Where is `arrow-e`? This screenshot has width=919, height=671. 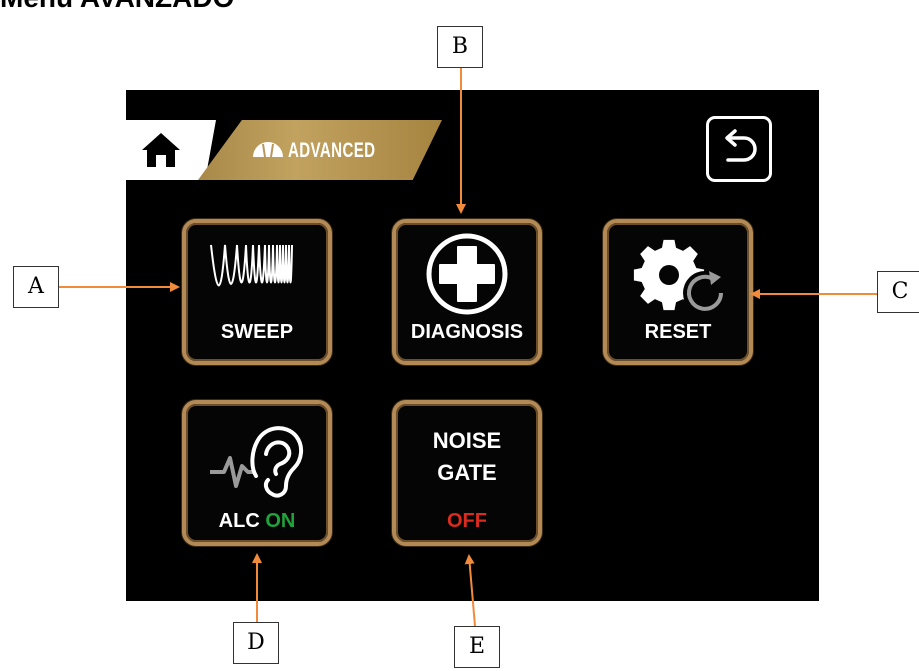
arrow-e is located at coordinates (470, 590).